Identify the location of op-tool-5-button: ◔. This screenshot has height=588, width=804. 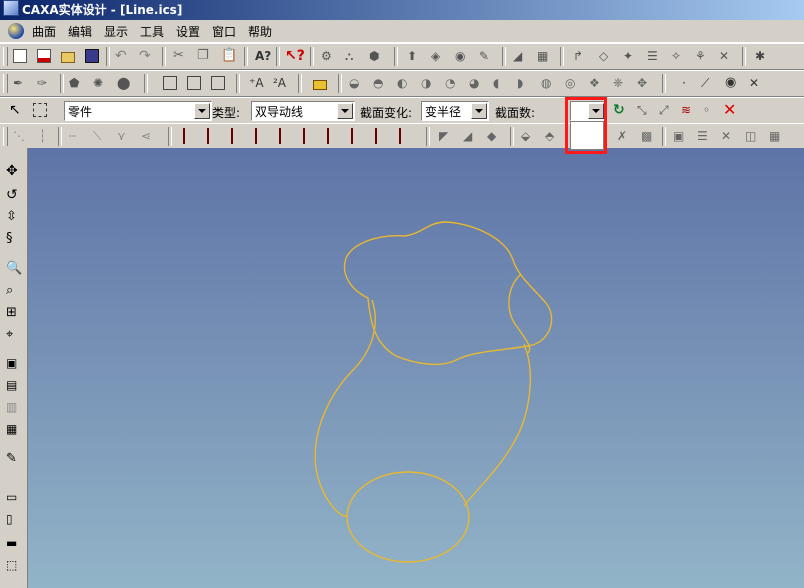
(452, 83).